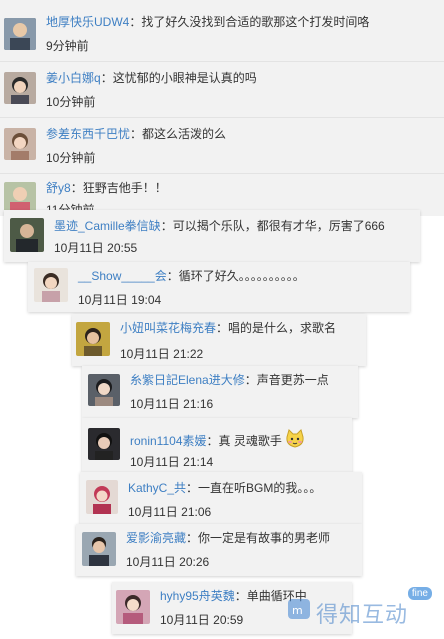 The height and width of the screenshot is (639, 444). What do you see at coordinates (170, 512) in the screenshot?
I see `reply-time: 10月11日 21:06` at bounding box center [170, 512].